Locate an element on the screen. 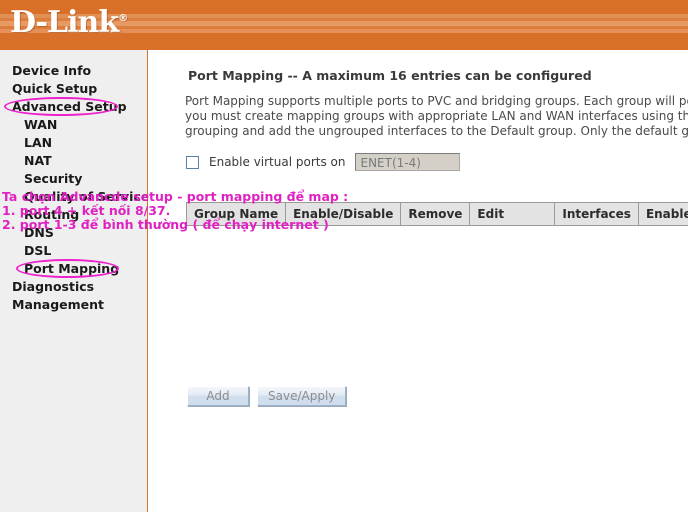 This screenshot has height=512, width=688. dlink-logo: D-Link® is located at coordinates (69, 22).